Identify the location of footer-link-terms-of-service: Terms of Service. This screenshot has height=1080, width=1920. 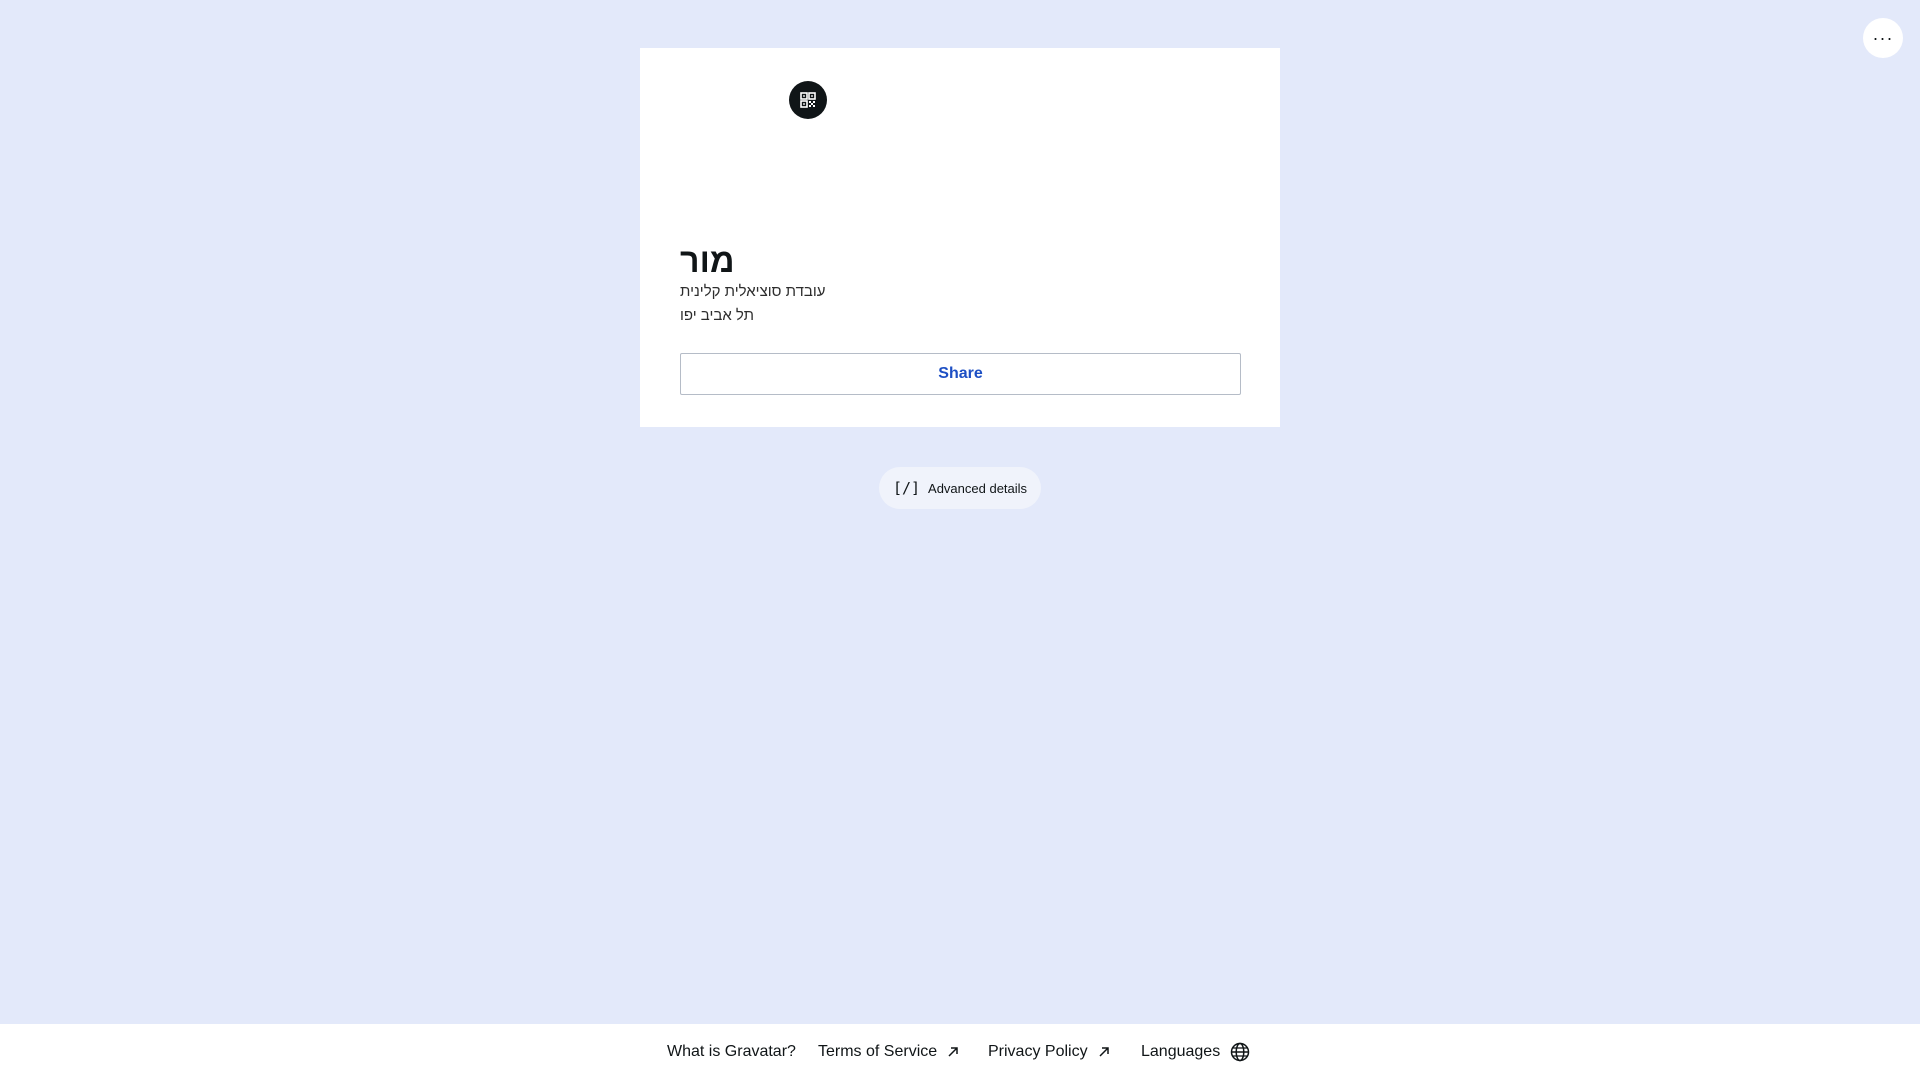
(888, 1052).